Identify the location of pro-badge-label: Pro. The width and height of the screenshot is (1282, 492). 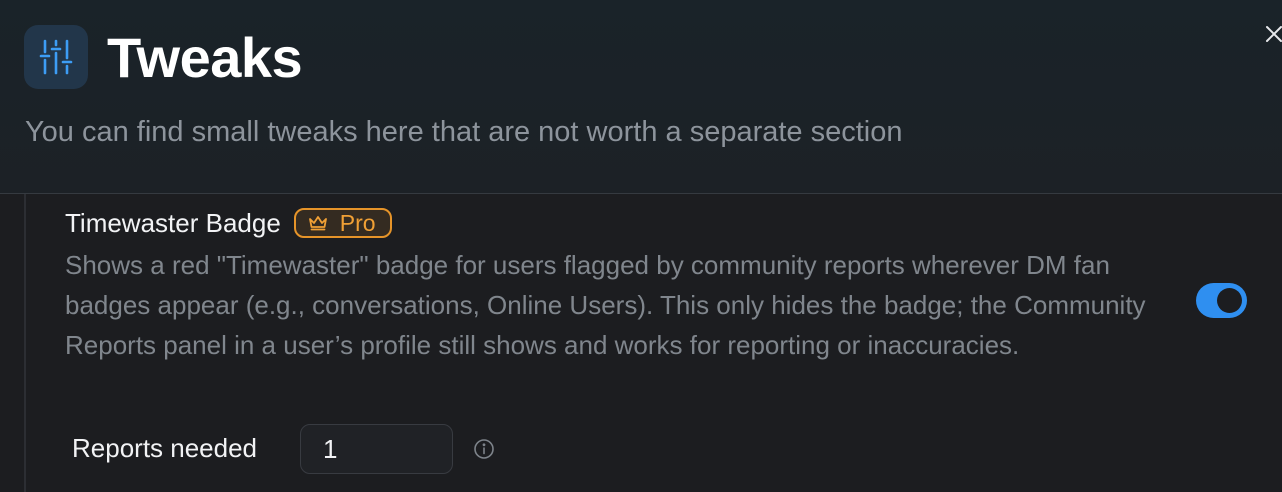
(357, 223).